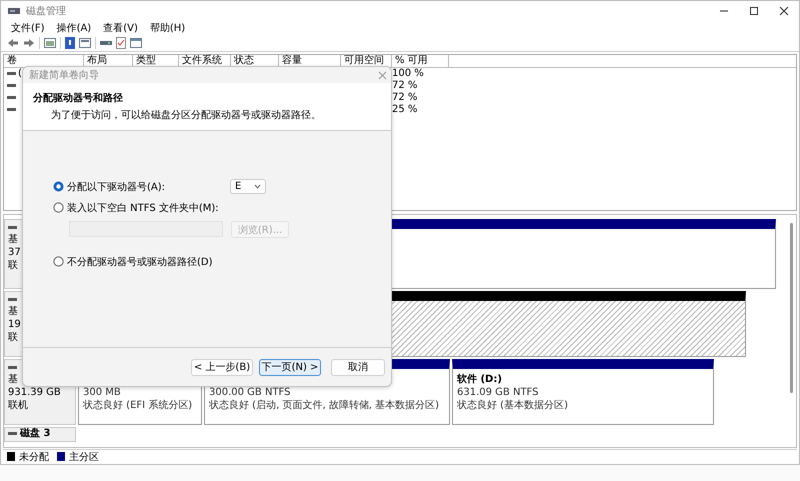 The height and width of the screenshot is (481, 800). What do you see at coordinates (14, 325) in the screenshot?
I see `disk-size: 19` at bounding box center [14, 325].